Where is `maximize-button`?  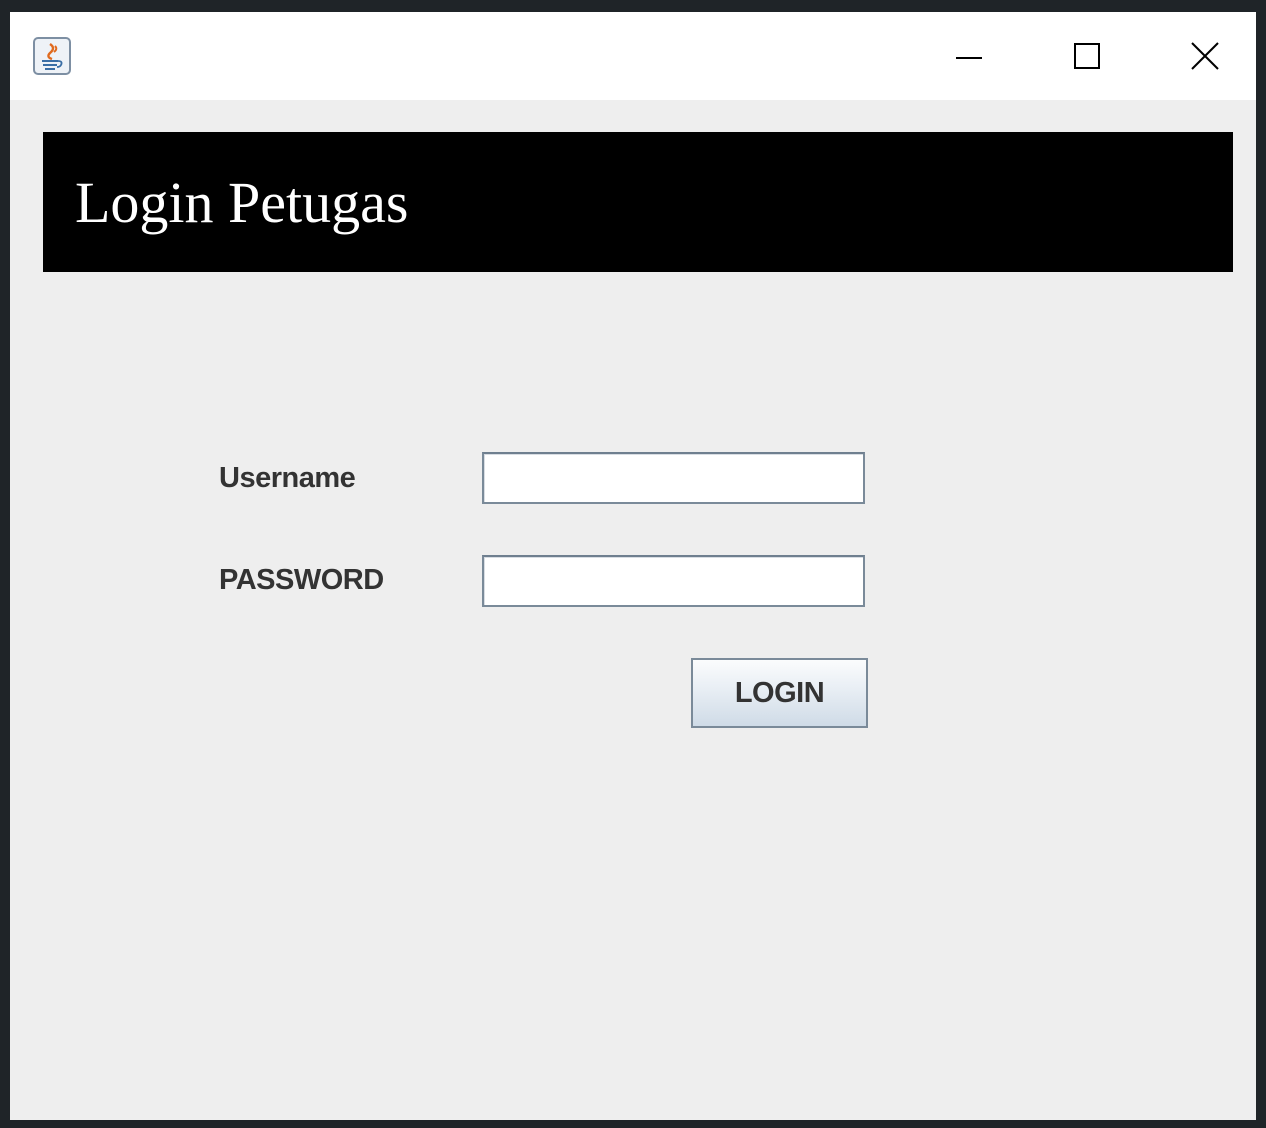
maximize-button is located at coordinates (1087, 56).